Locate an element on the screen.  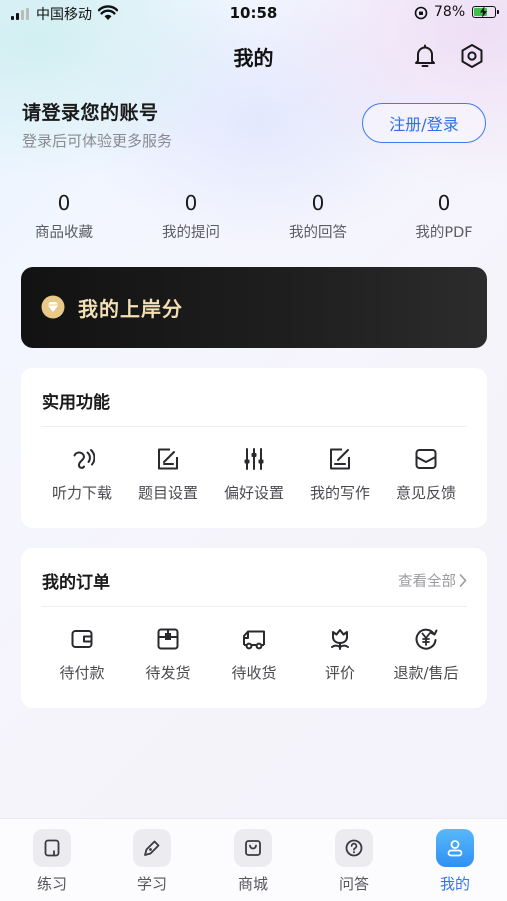
status-bar: 中国移动 10:58 78% is located at coordinates (253, 14).